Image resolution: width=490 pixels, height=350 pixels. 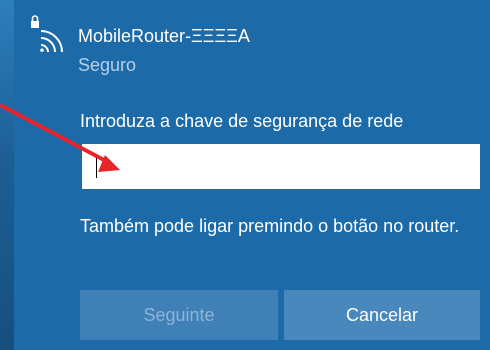 I want to click on background-strip, so click(x=7, y=175).